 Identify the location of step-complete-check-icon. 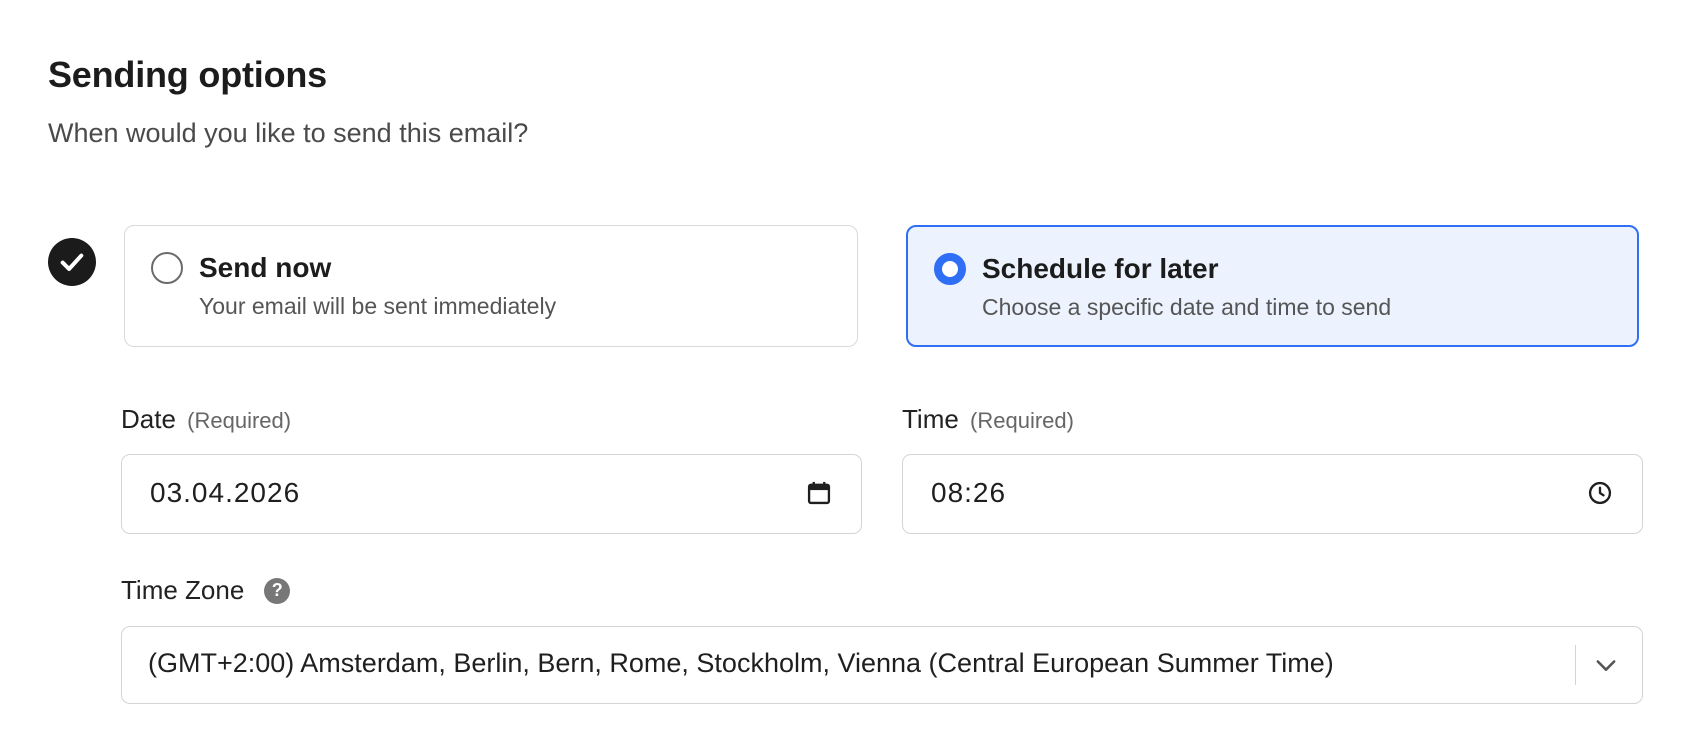
(72, 262).